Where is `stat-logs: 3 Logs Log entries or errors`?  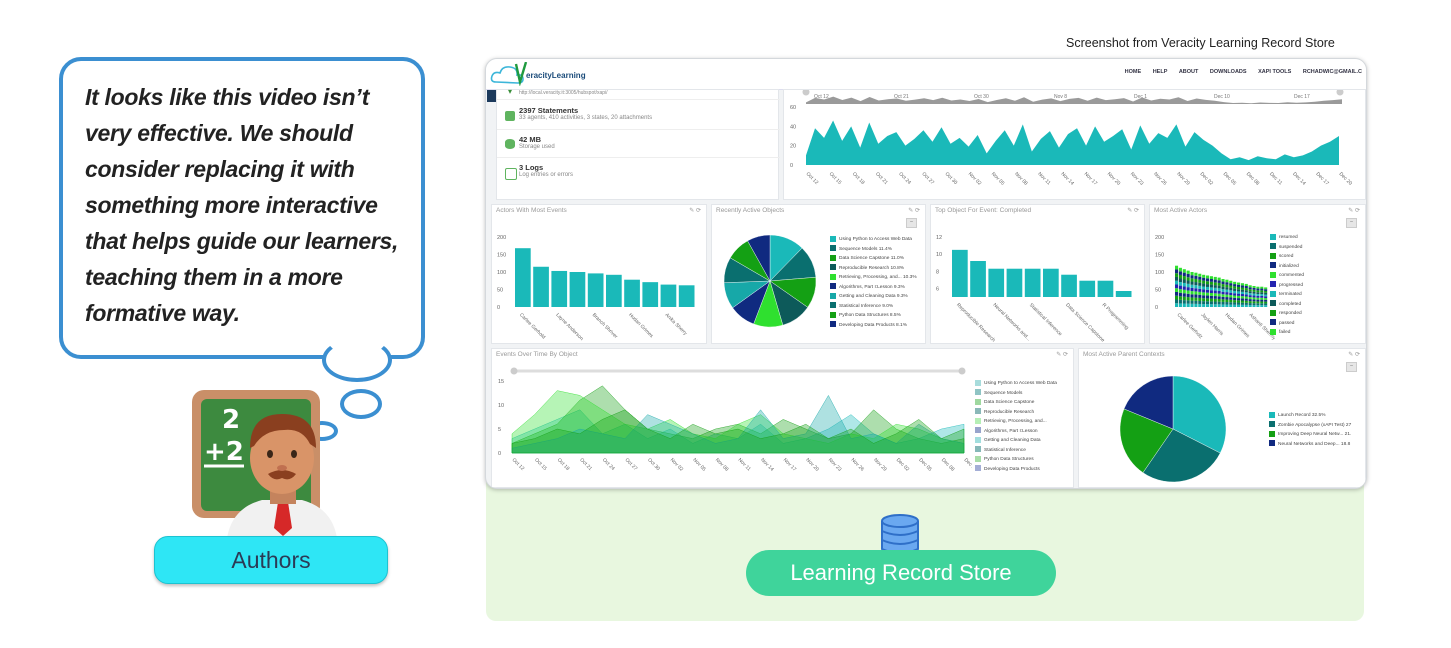 stat-logs: 3 Logs Log entries or errors is located at coordinates (546, 175).